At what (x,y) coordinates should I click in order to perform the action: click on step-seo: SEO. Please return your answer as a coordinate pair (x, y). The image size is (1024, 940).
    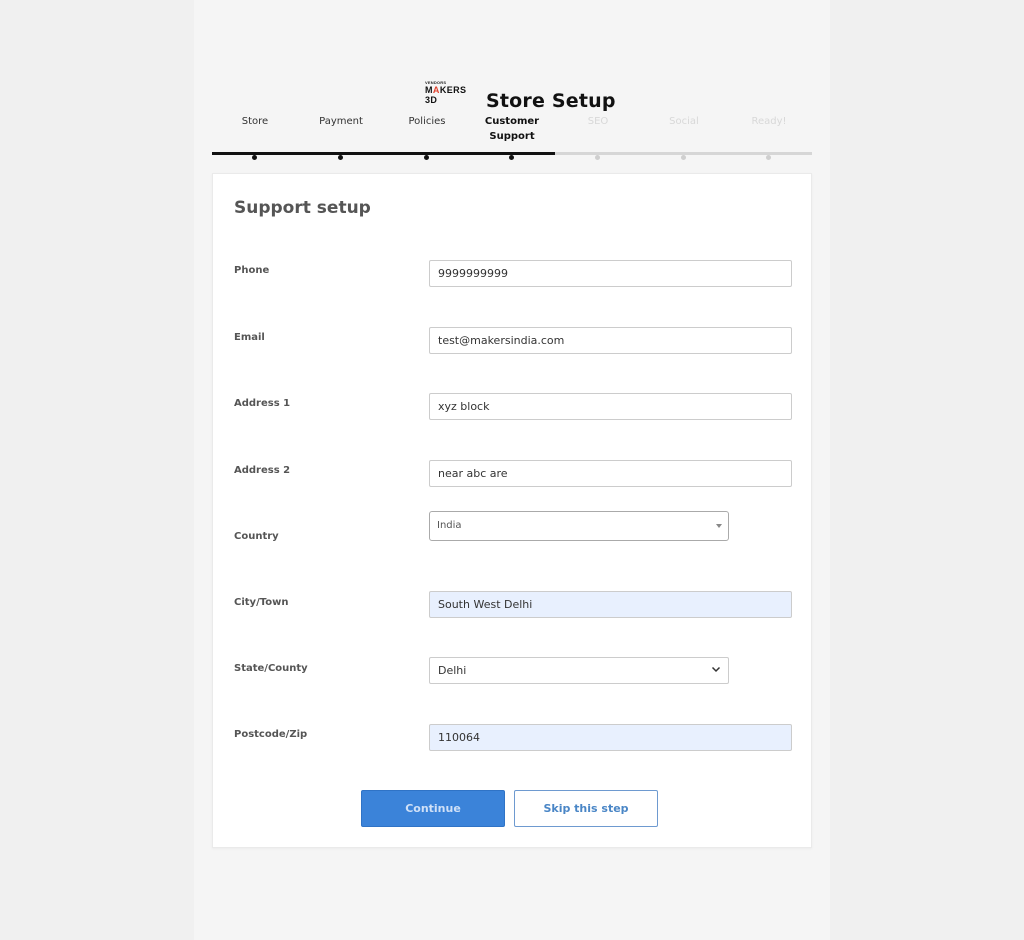
    Looking at the image, I should click on (598, 121).